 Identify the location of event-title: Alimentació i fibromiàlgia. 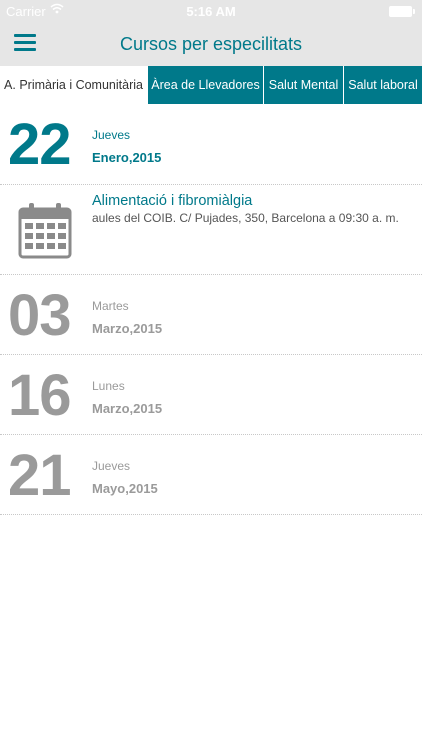
(172, 201).